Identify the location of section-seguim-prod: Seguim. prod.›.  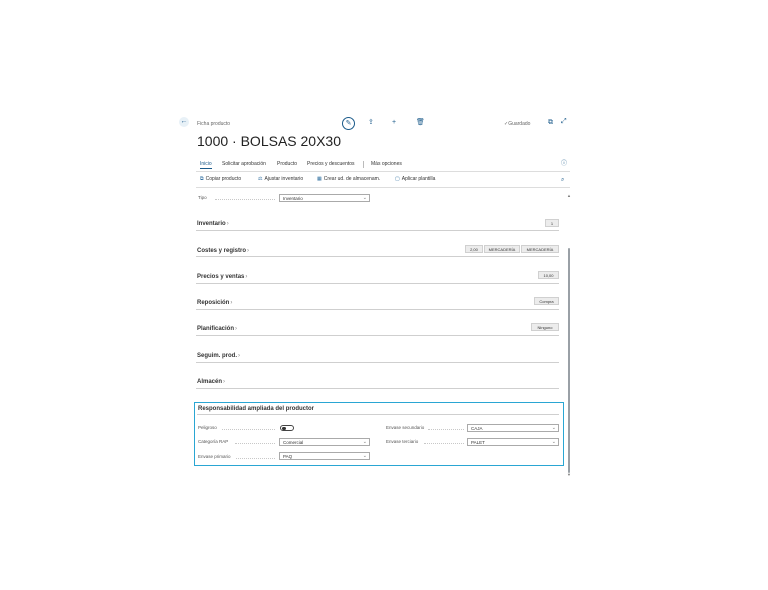
(218, 356).